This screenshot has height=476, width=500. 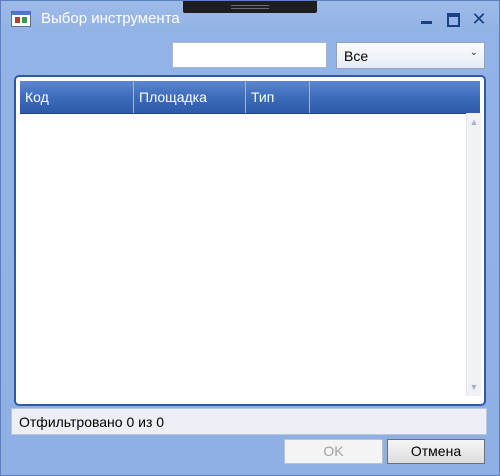 What do you see at coordinates (21, 19) in the screenshot?
I see `app-window-icon` at bounding box center [21, 19].